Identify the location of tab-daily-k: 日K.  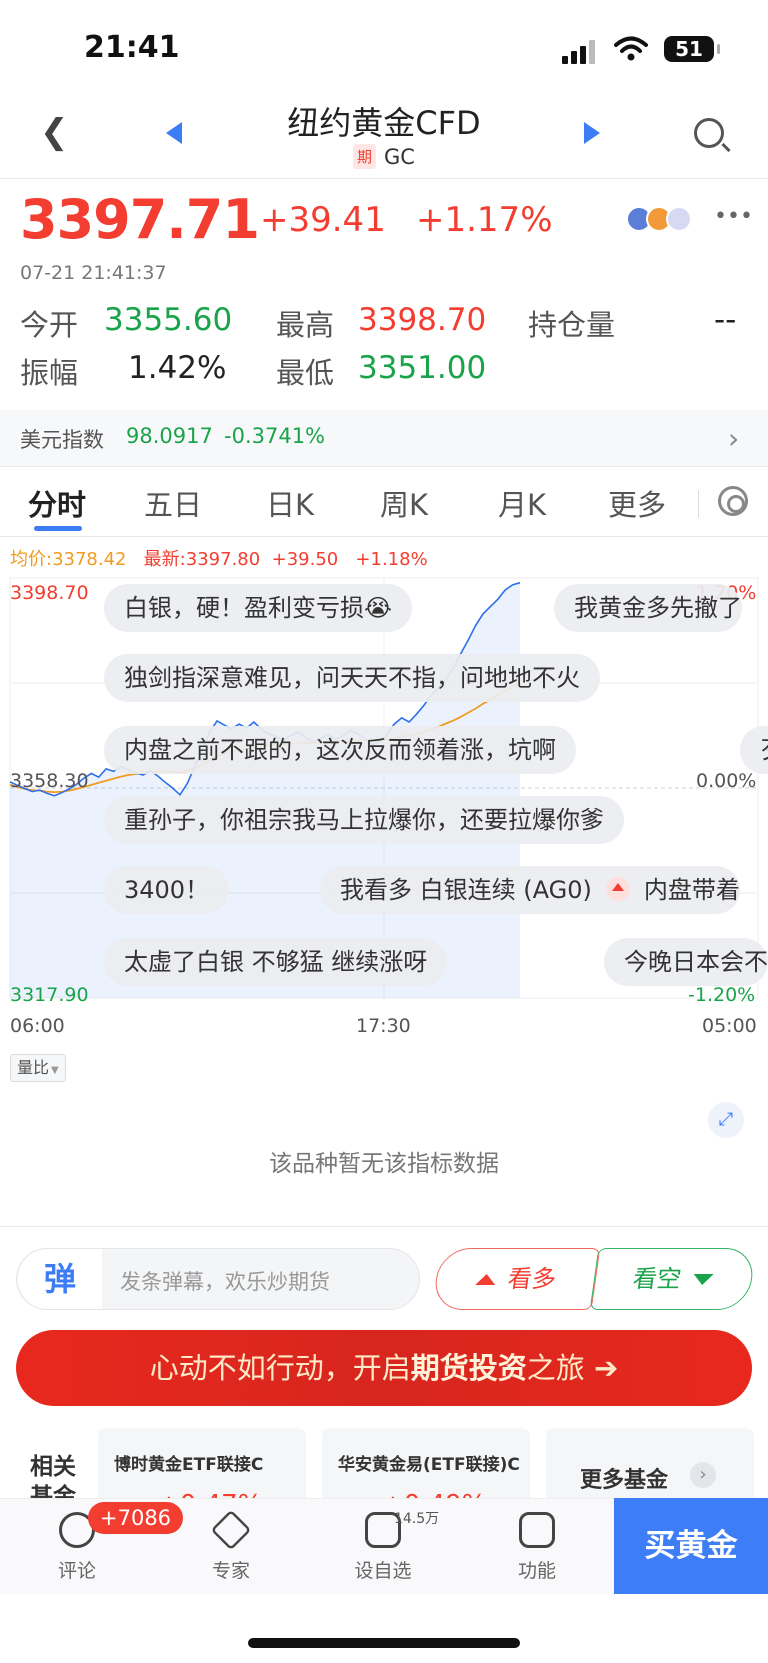
(290, 503).